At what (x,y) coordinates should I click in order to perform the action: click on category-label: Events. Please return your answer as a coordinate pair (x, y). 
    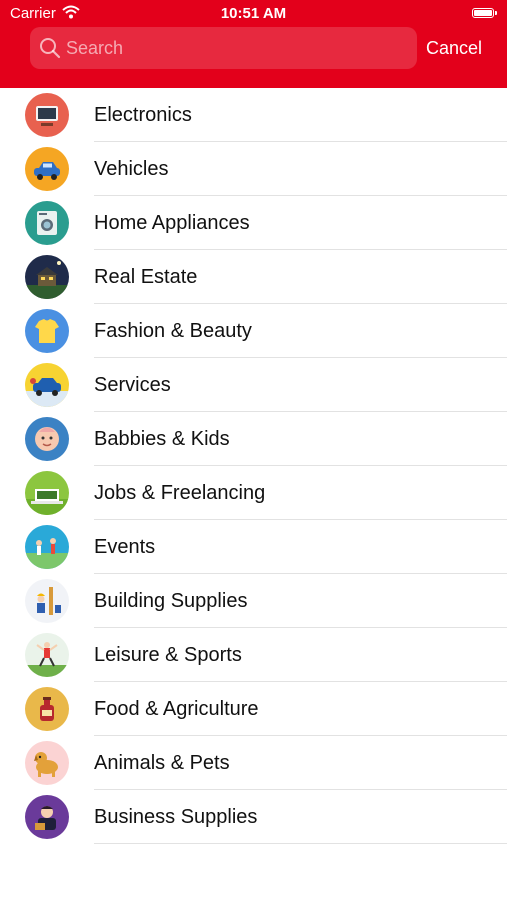
    Looking at the image, I should click on (125, 547).